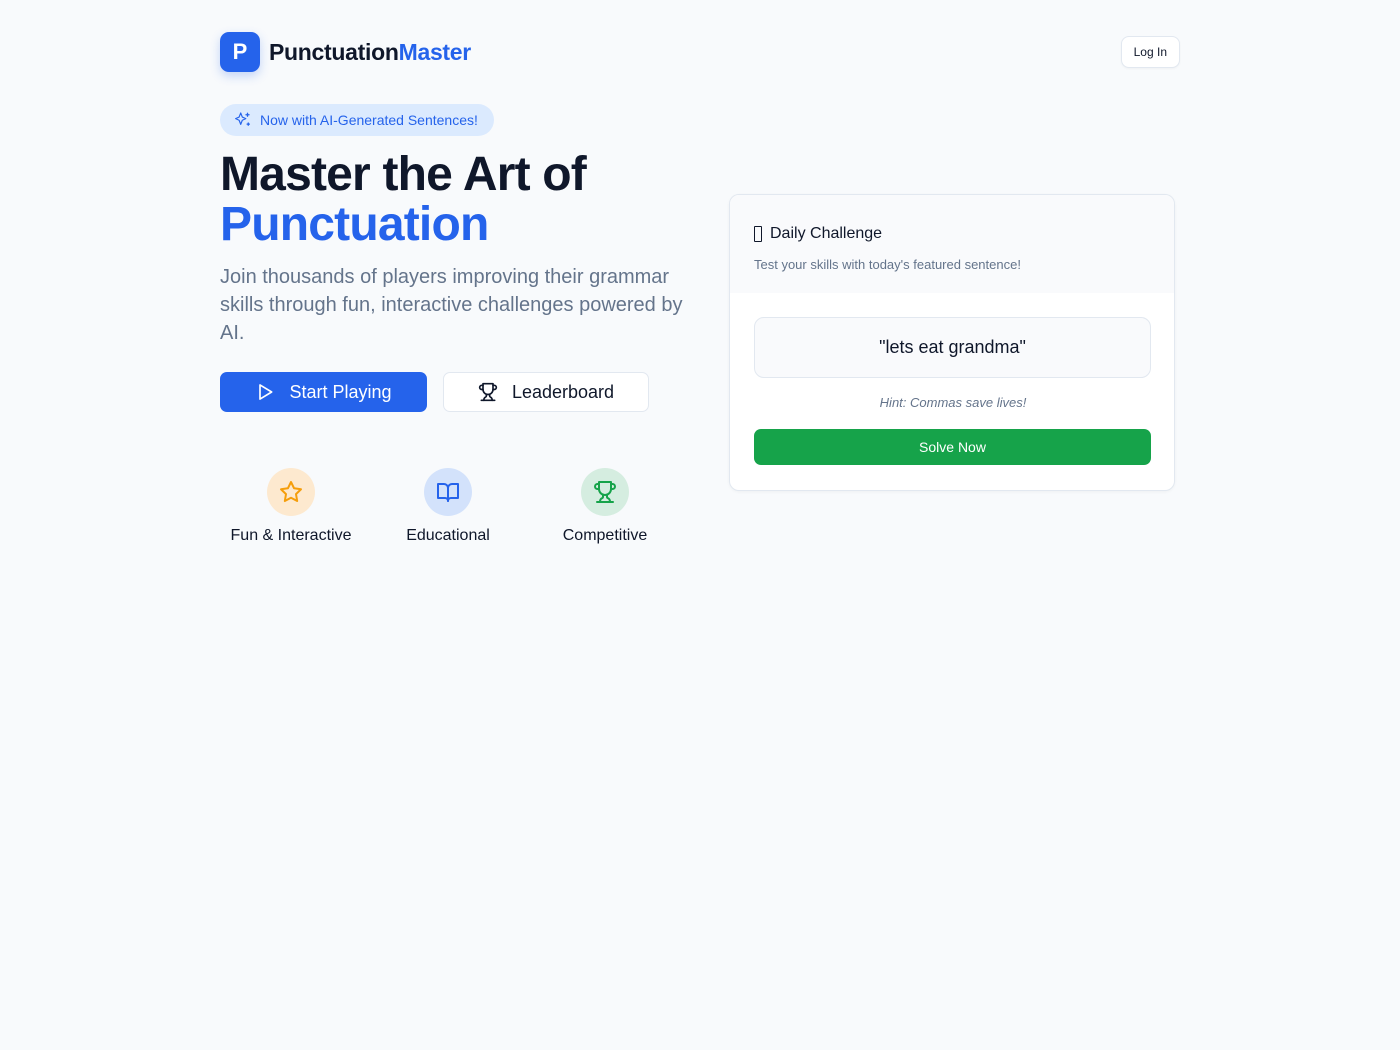 The width and height of the screenshot is (1400, 1050). What do you see at coordinates (952, 234) in the screenshot?
I see `card-title: Daily Challenge` at bounding box center [952, 234].